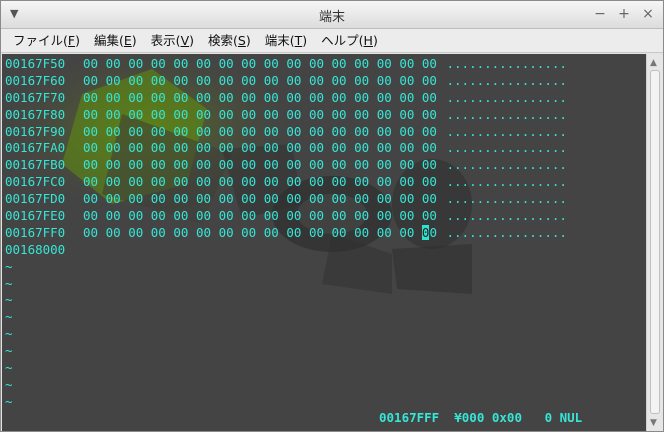 Image resolution: width=664 pixels, height=432 pixels. What do you see at coordinates (600, 14) in the screenshot?
I see `minimize-icon: −` at bounding box center [600, 14].